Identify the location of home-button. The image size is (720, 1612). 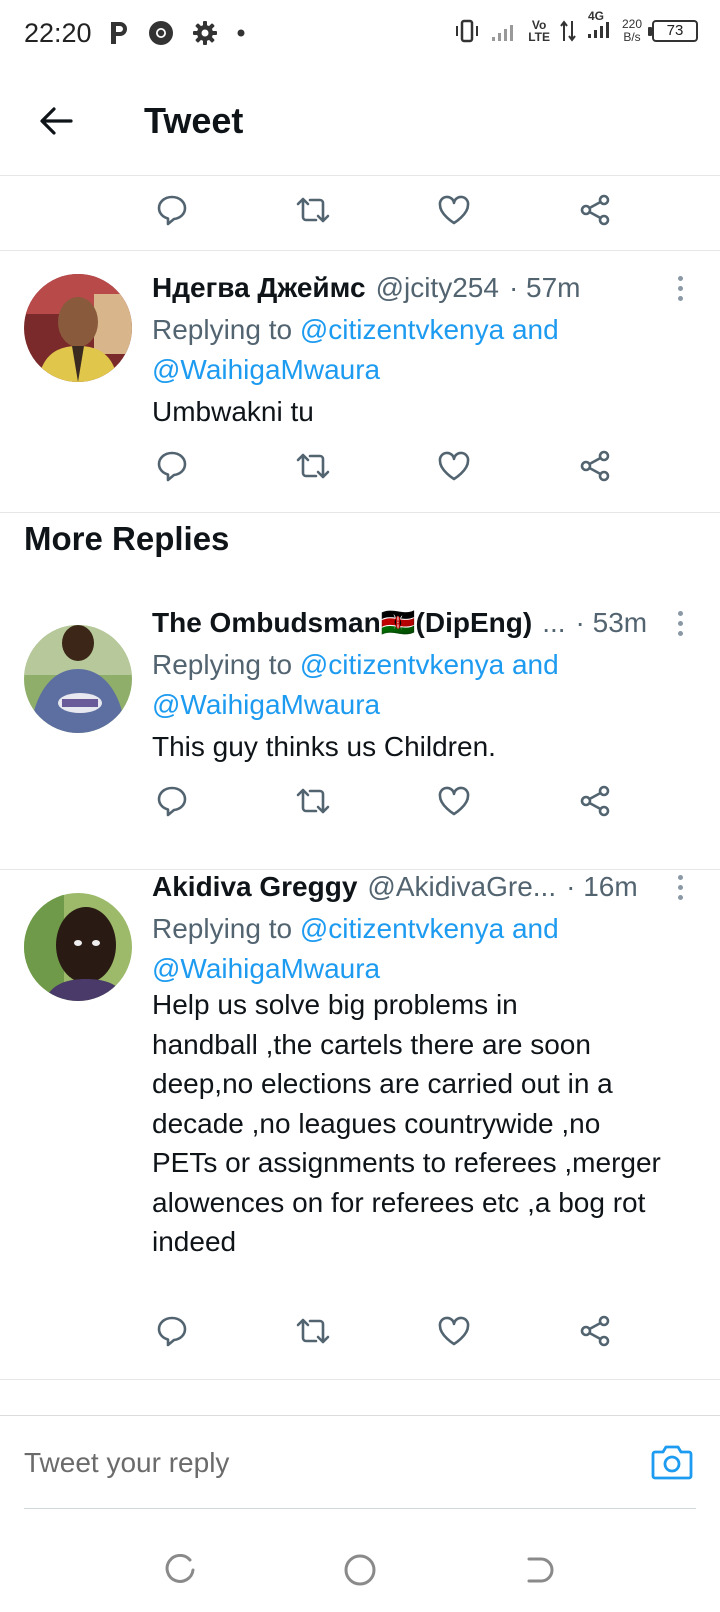
(360, 1570).